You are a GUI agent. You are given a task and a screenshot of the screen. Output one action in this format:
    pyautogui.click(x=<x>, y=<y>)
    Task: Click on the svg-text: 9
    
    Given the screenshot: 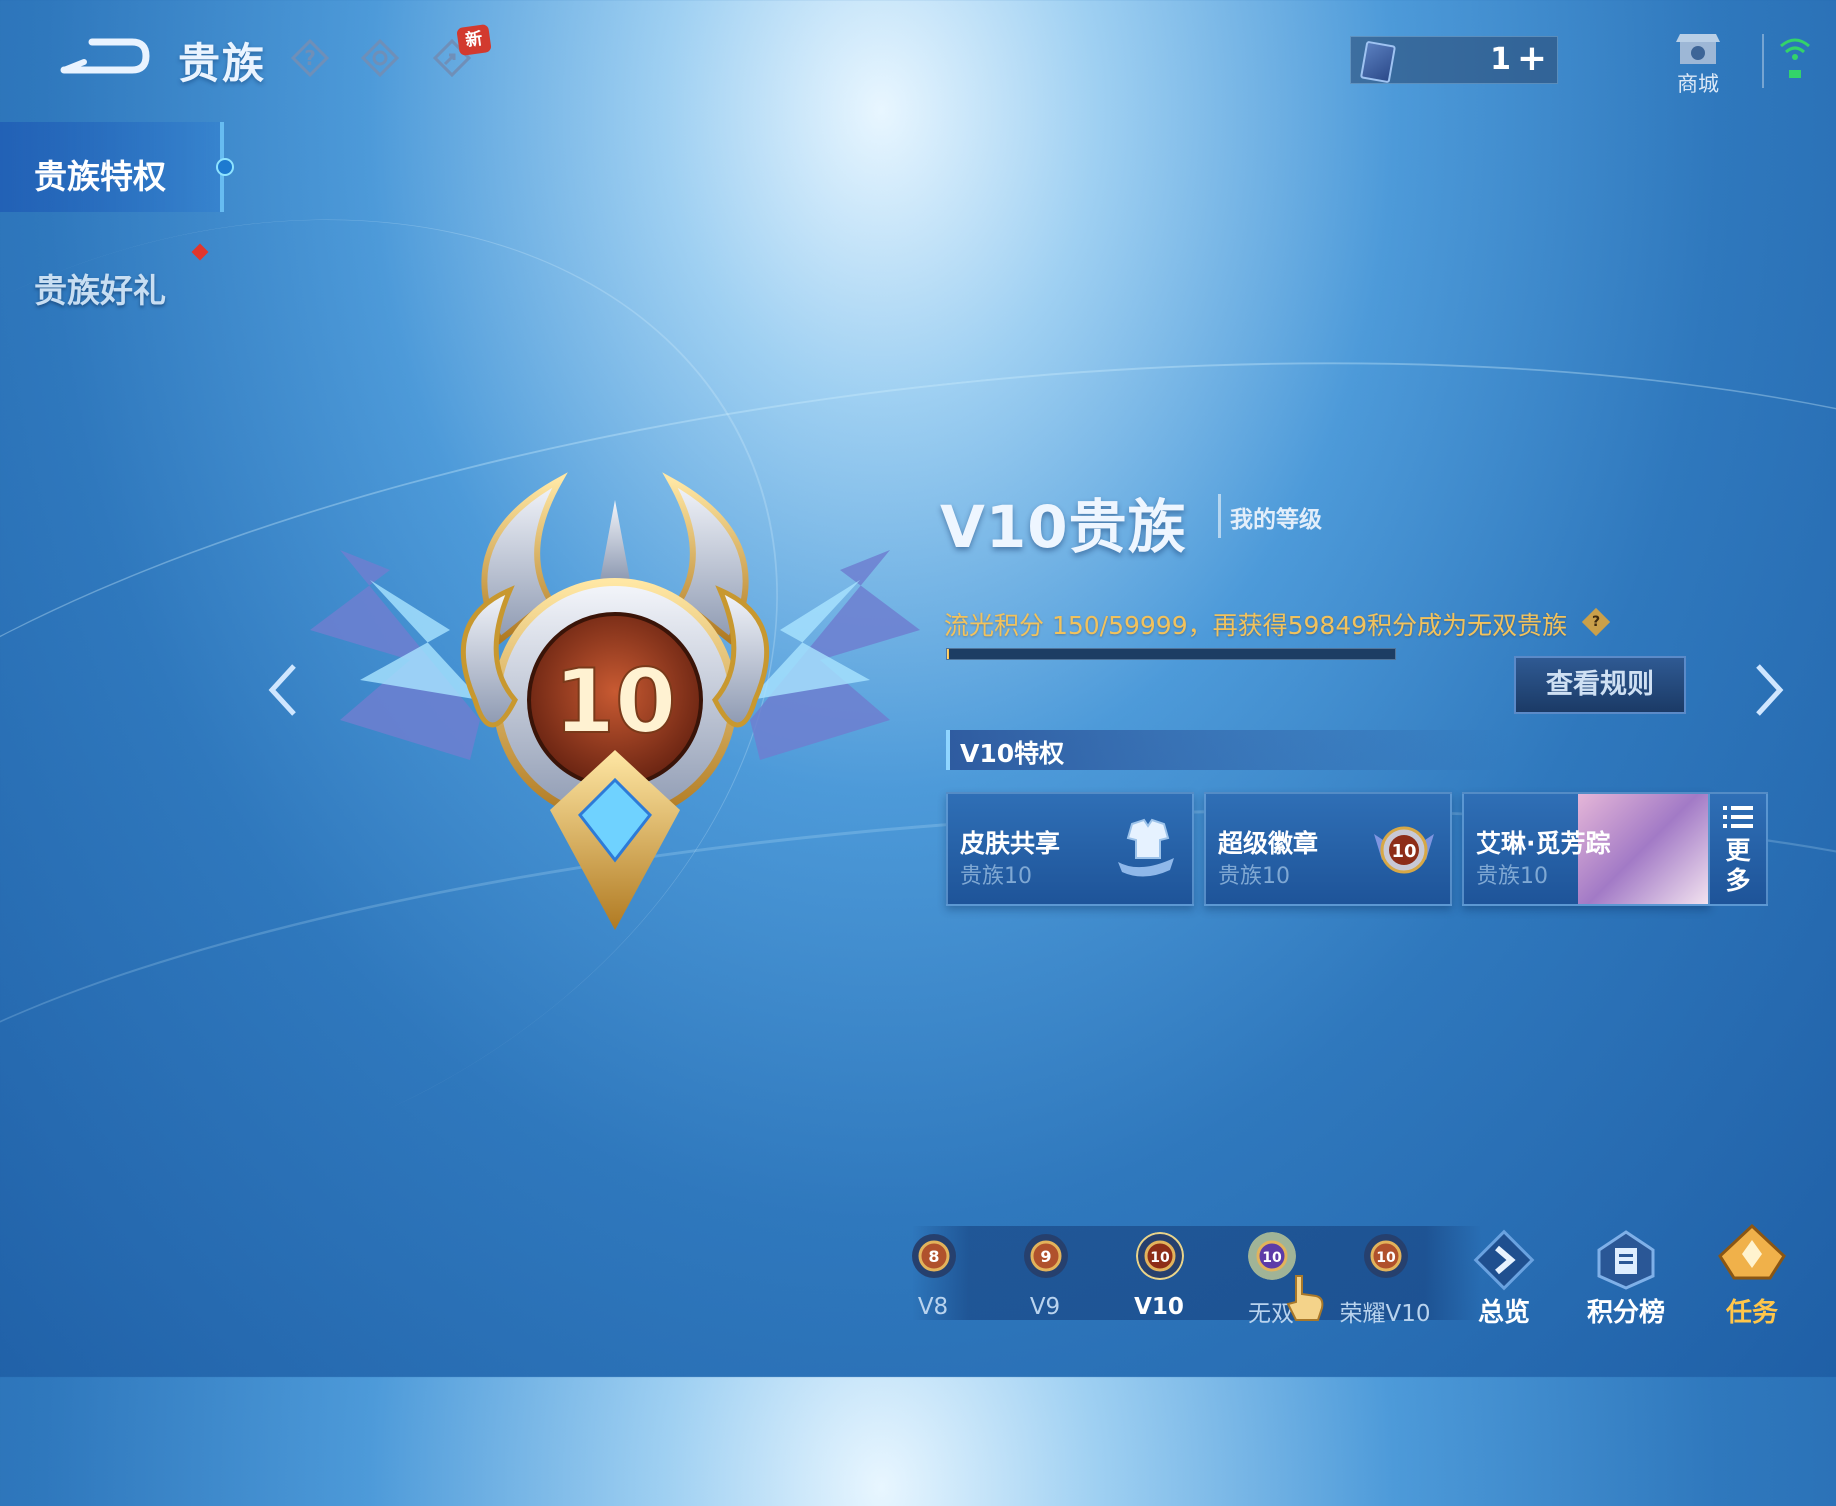 What is the action you would take?
    pyautogui.click(x=1045, y=1256)
    